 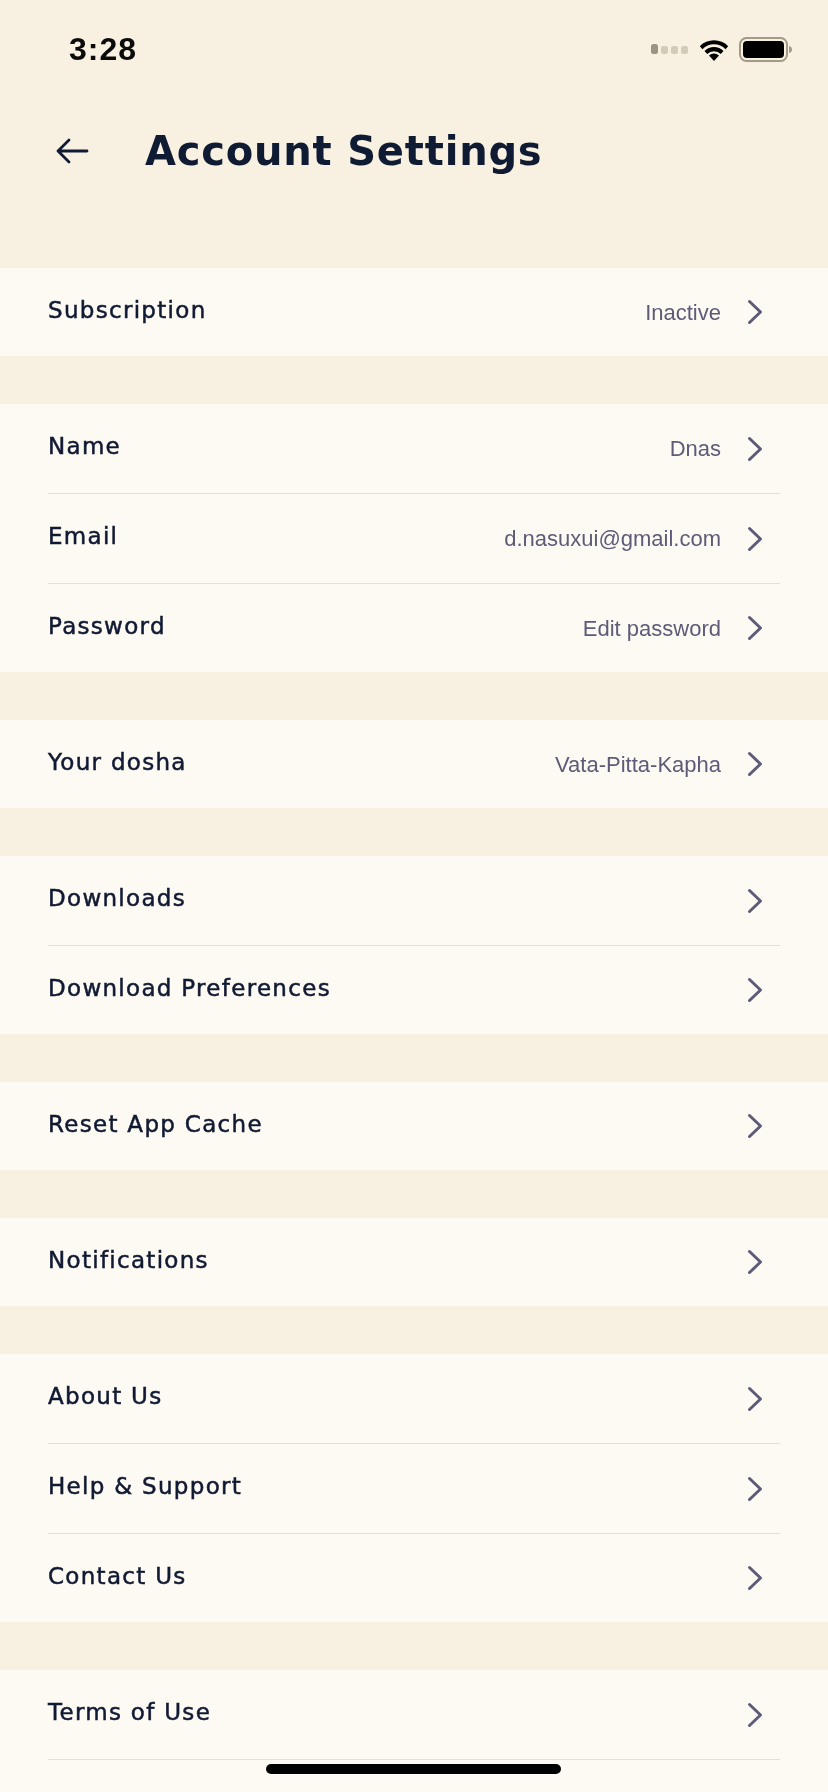 What do you see at coordinates (344, 151) in the screenshot?
I see `page-title: Account Settings` at bounding box center [344, 151].